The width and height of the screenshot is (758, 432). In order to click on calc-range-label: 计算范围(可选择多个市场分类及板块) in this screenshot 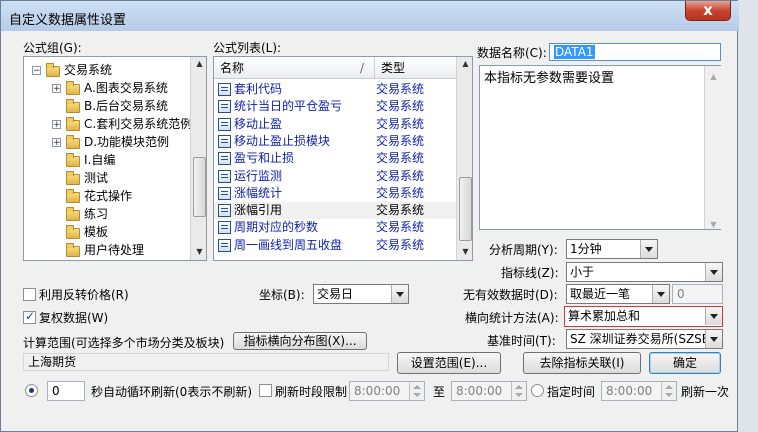, I will do `click(124, 343)`.